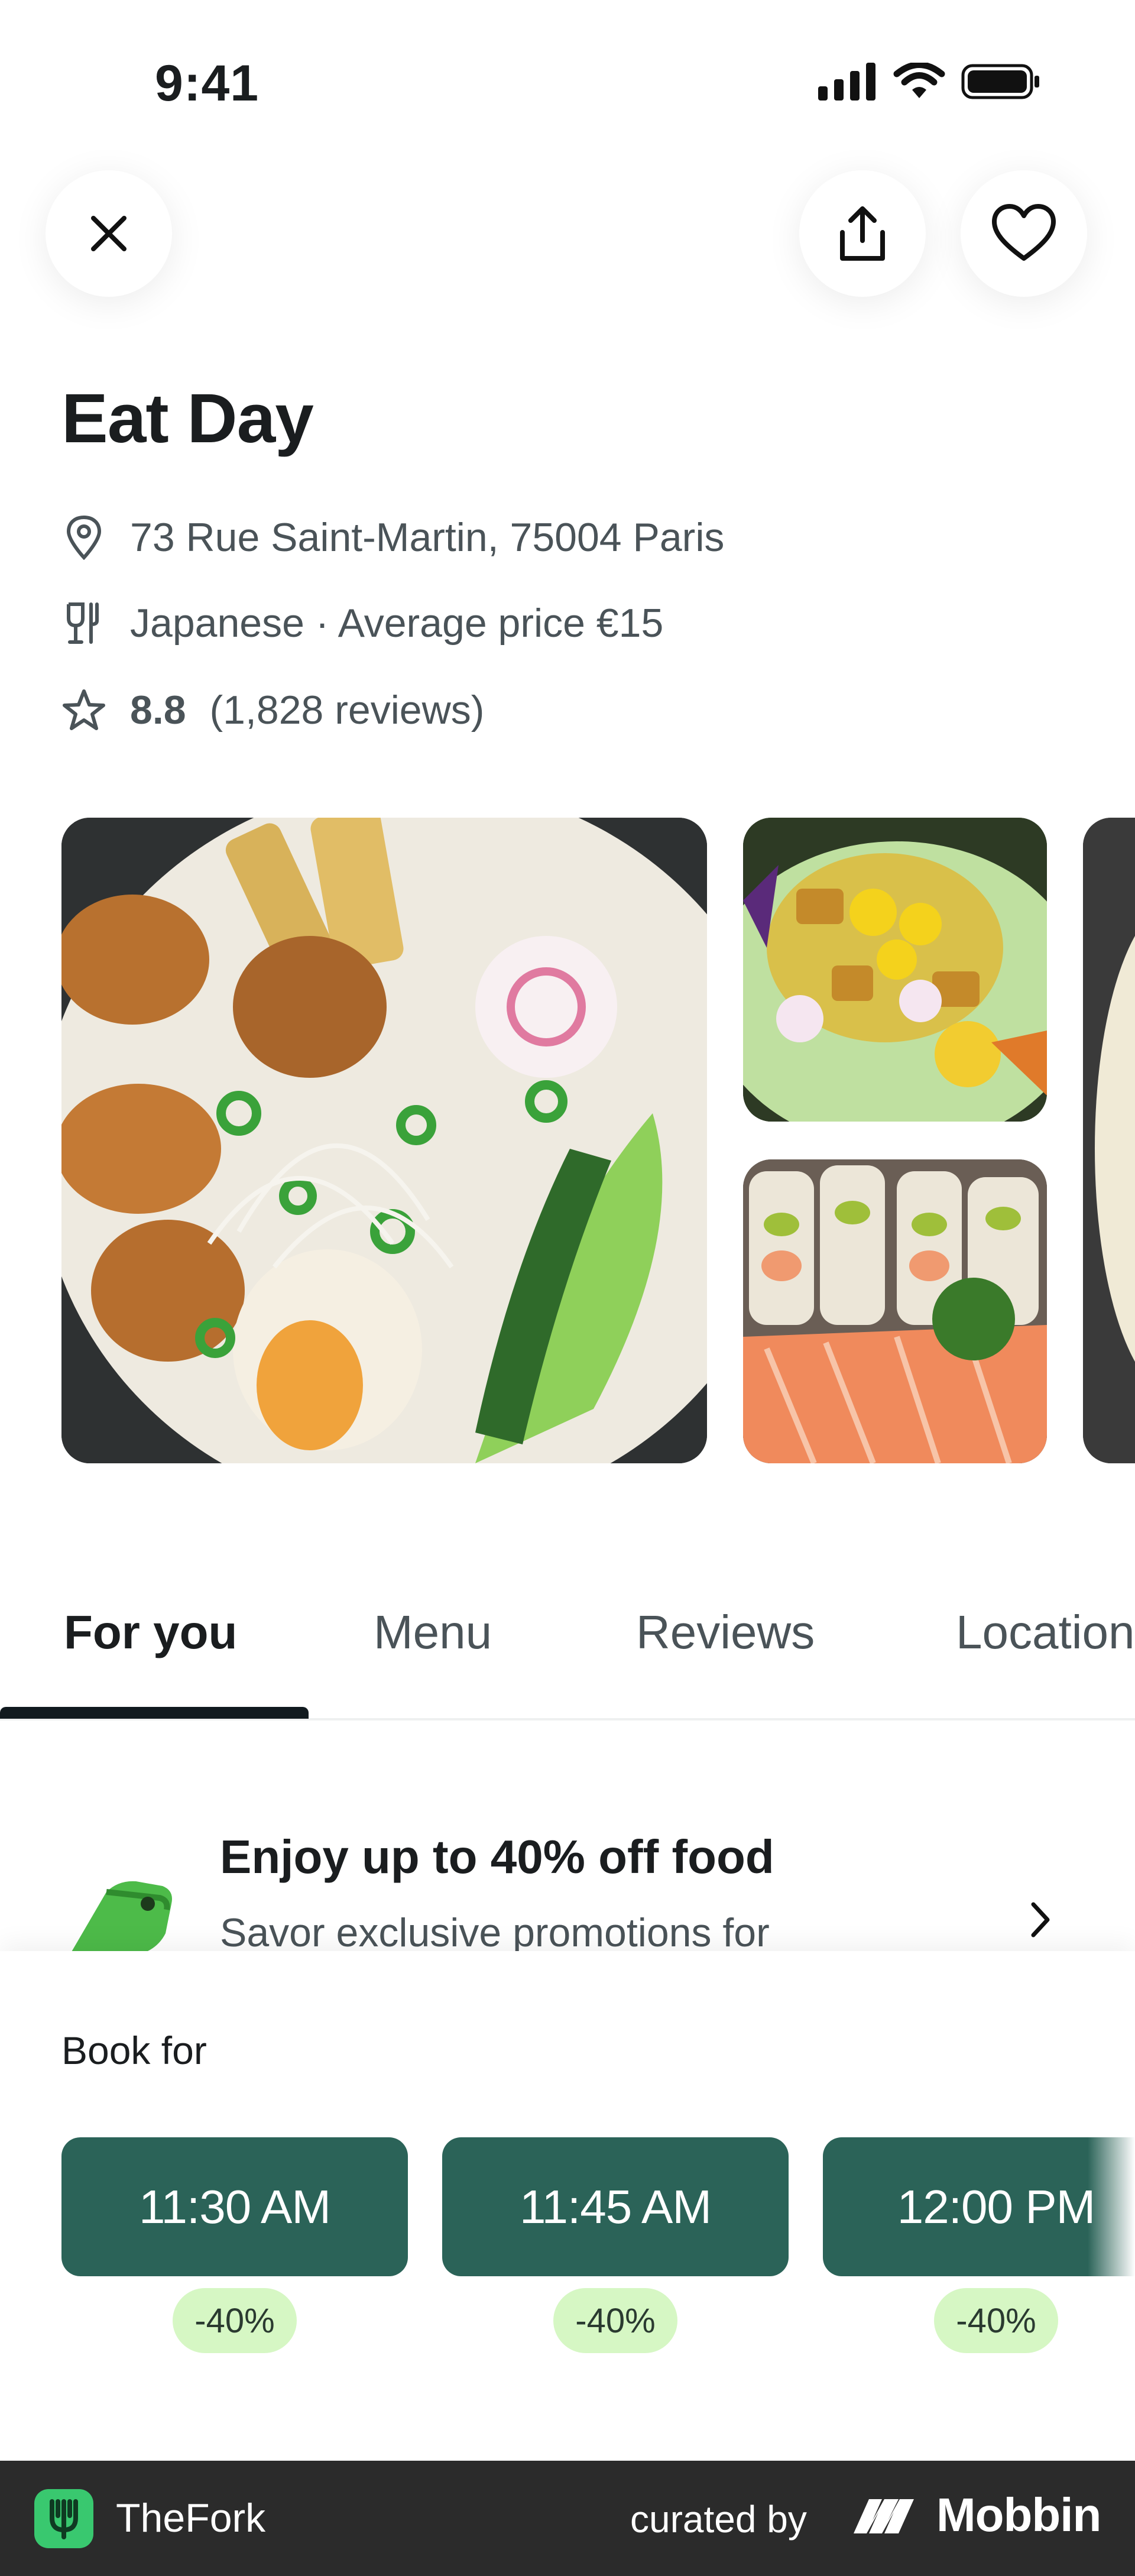 The width and height of the screenshot is (1135, 2576). Describe the element at coordinates (63, 2518) in the screenshot. I see `thefork-logo-icon` at that location.